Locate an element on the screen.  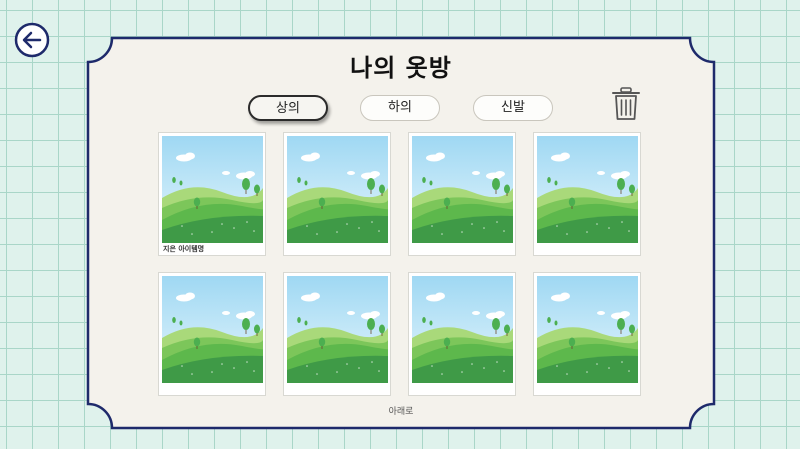
back-button is located at coordinates (32, 40).